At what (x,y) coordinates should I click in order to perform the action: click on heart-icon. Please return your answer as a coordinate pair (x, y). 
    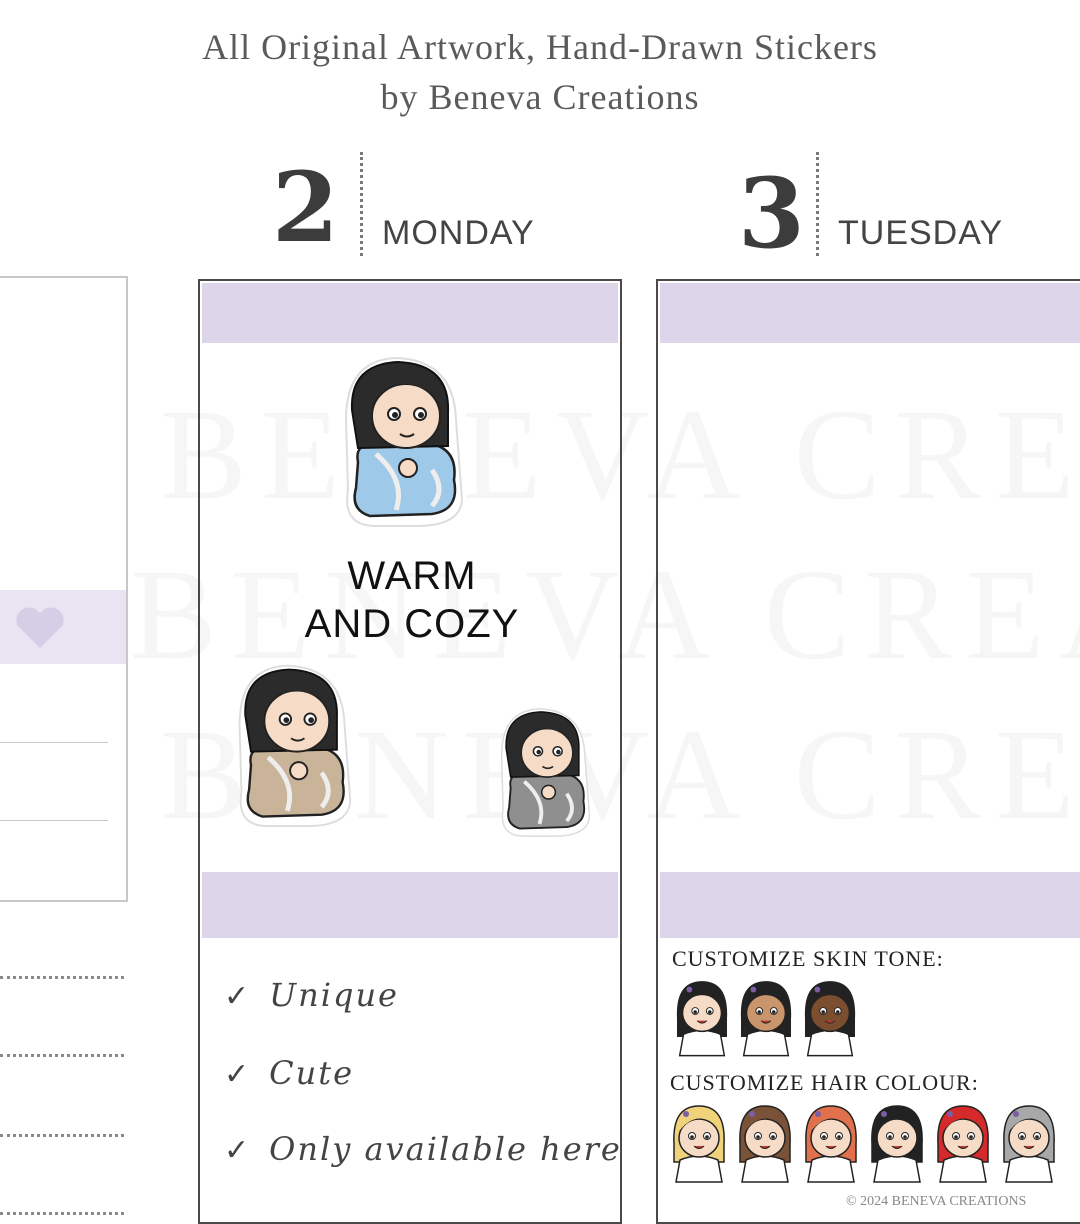
    Looking at the image, I should click on (40, 627).